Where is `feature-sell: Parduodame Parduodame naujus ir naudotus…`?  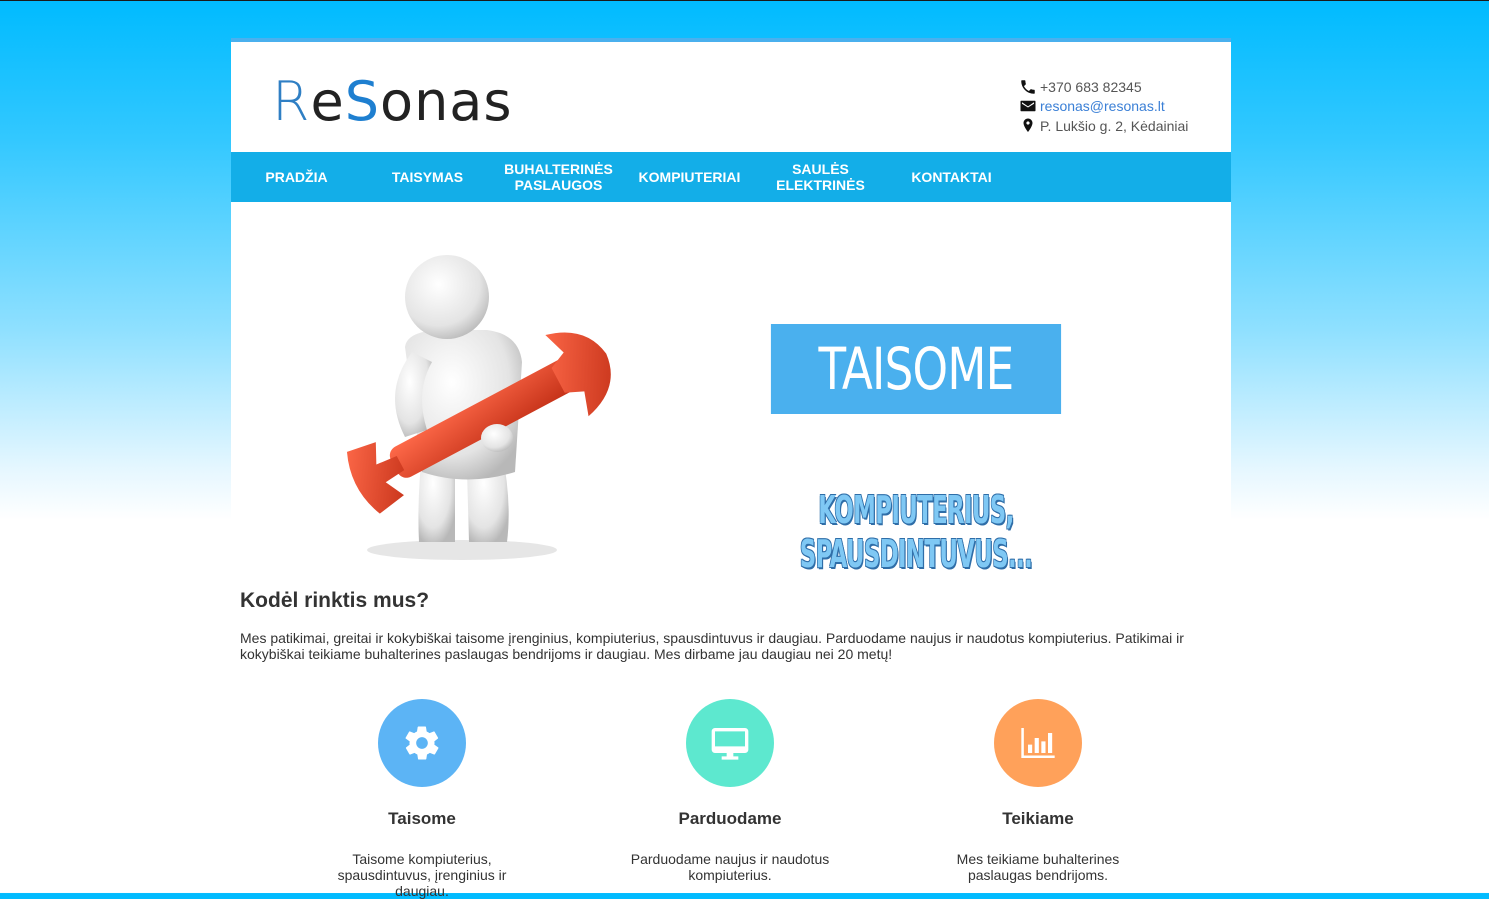
feature-sell: Parduodame Parduodame naujus ir naudotus… is located at coordinates (730, 791).